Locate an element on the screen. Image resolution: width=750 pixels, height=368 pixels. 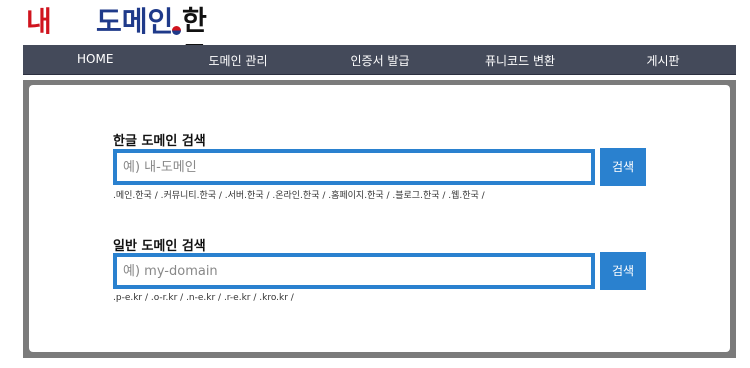
logo-text-red: 내 is located at coordinates (39, 21).